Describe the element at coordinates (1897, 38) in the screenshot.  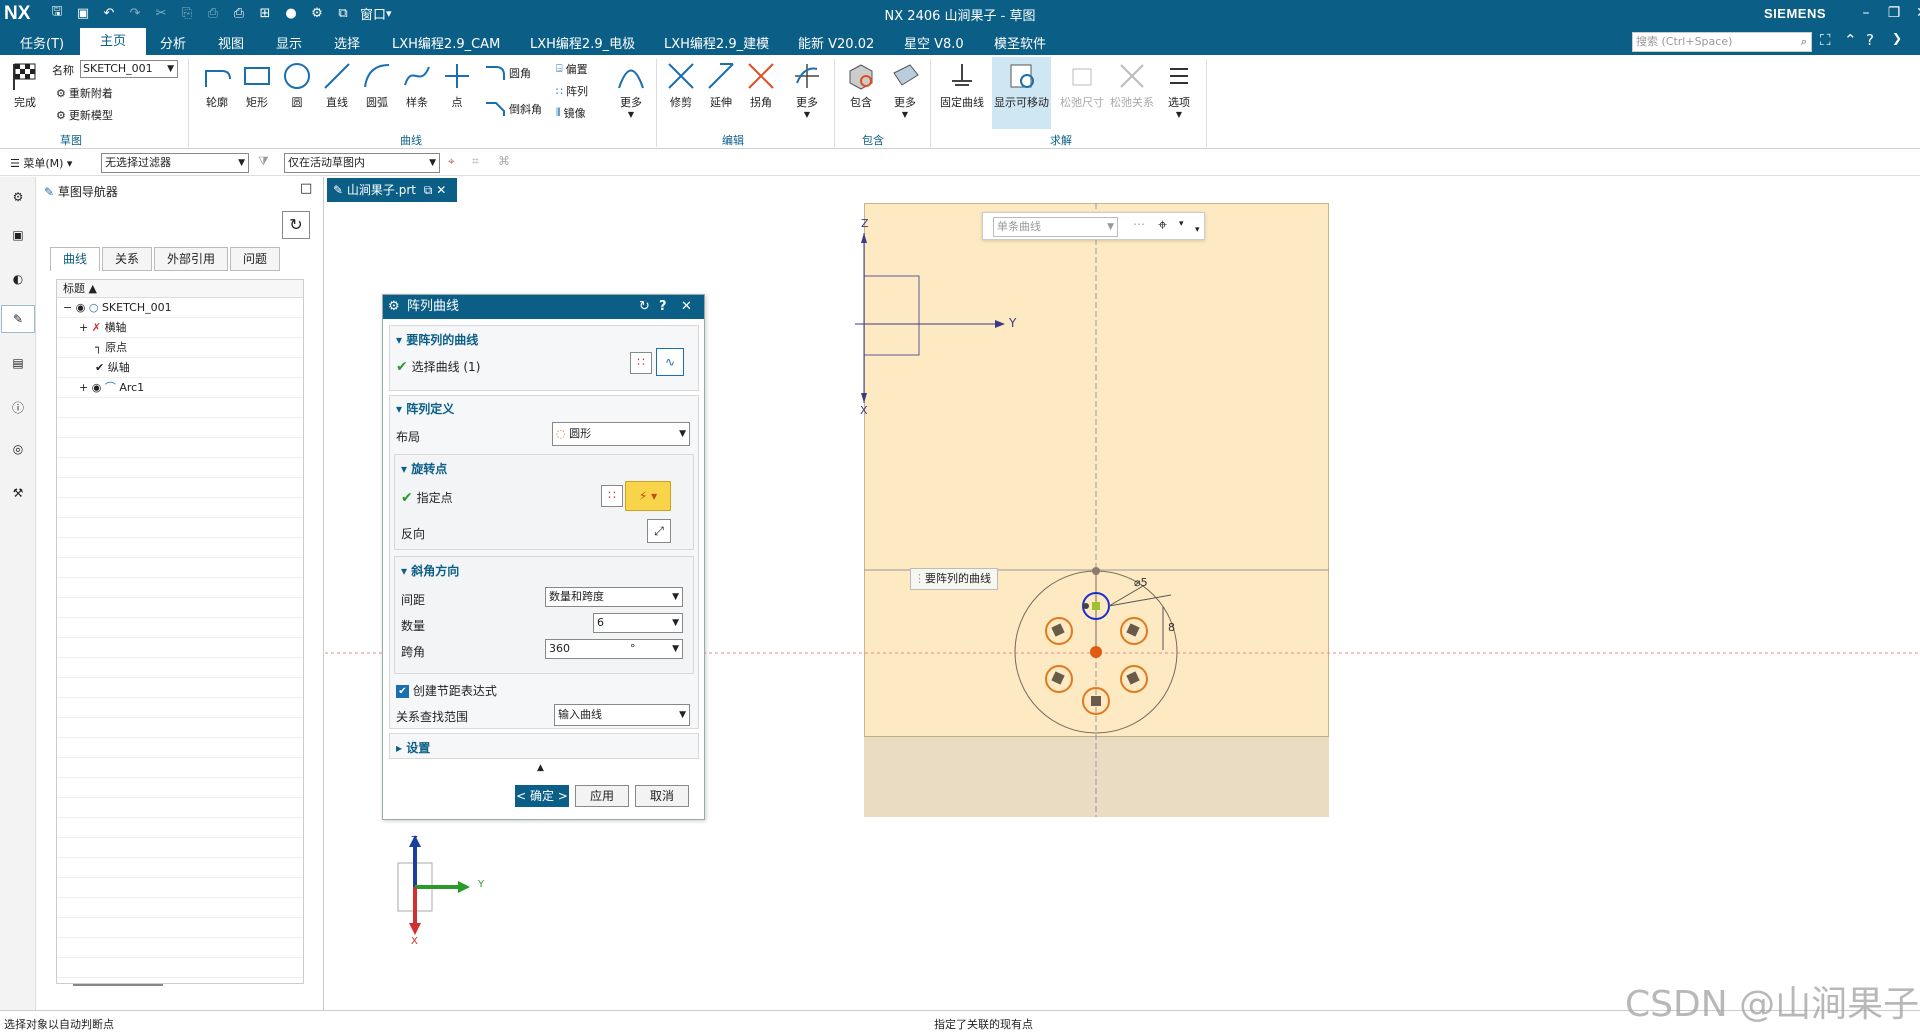
I see `ribbon-options-icon: ❯` at that location.